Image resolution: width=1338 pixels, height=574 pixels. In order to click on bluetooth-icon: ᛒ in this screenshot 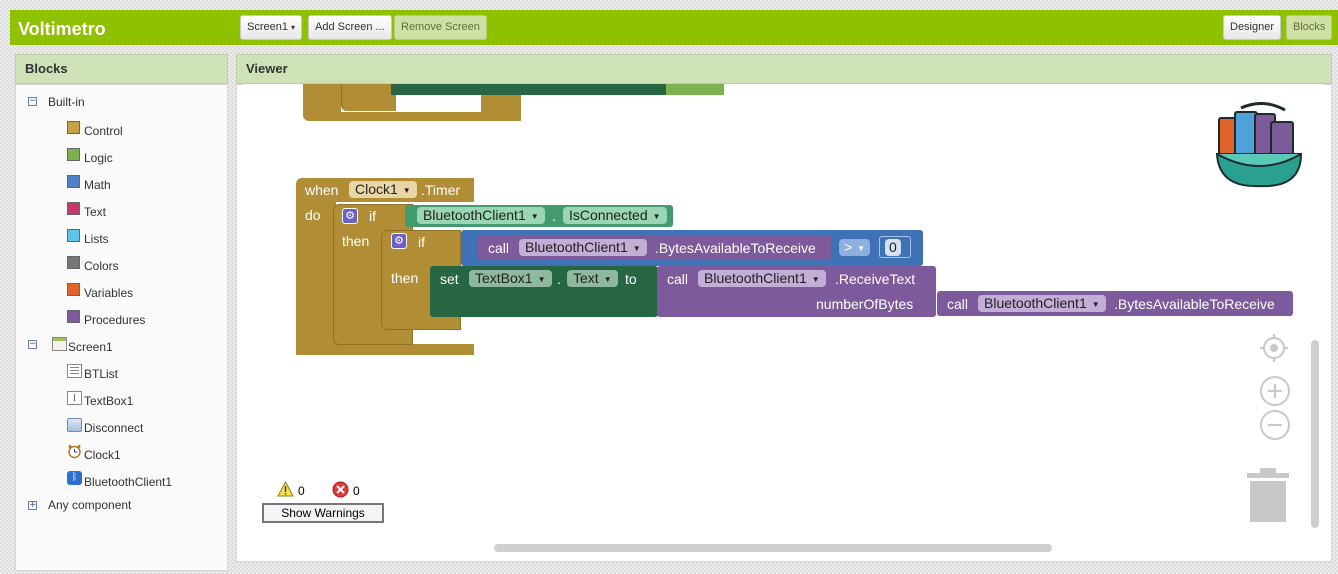, I will do `click(74, 478)`.